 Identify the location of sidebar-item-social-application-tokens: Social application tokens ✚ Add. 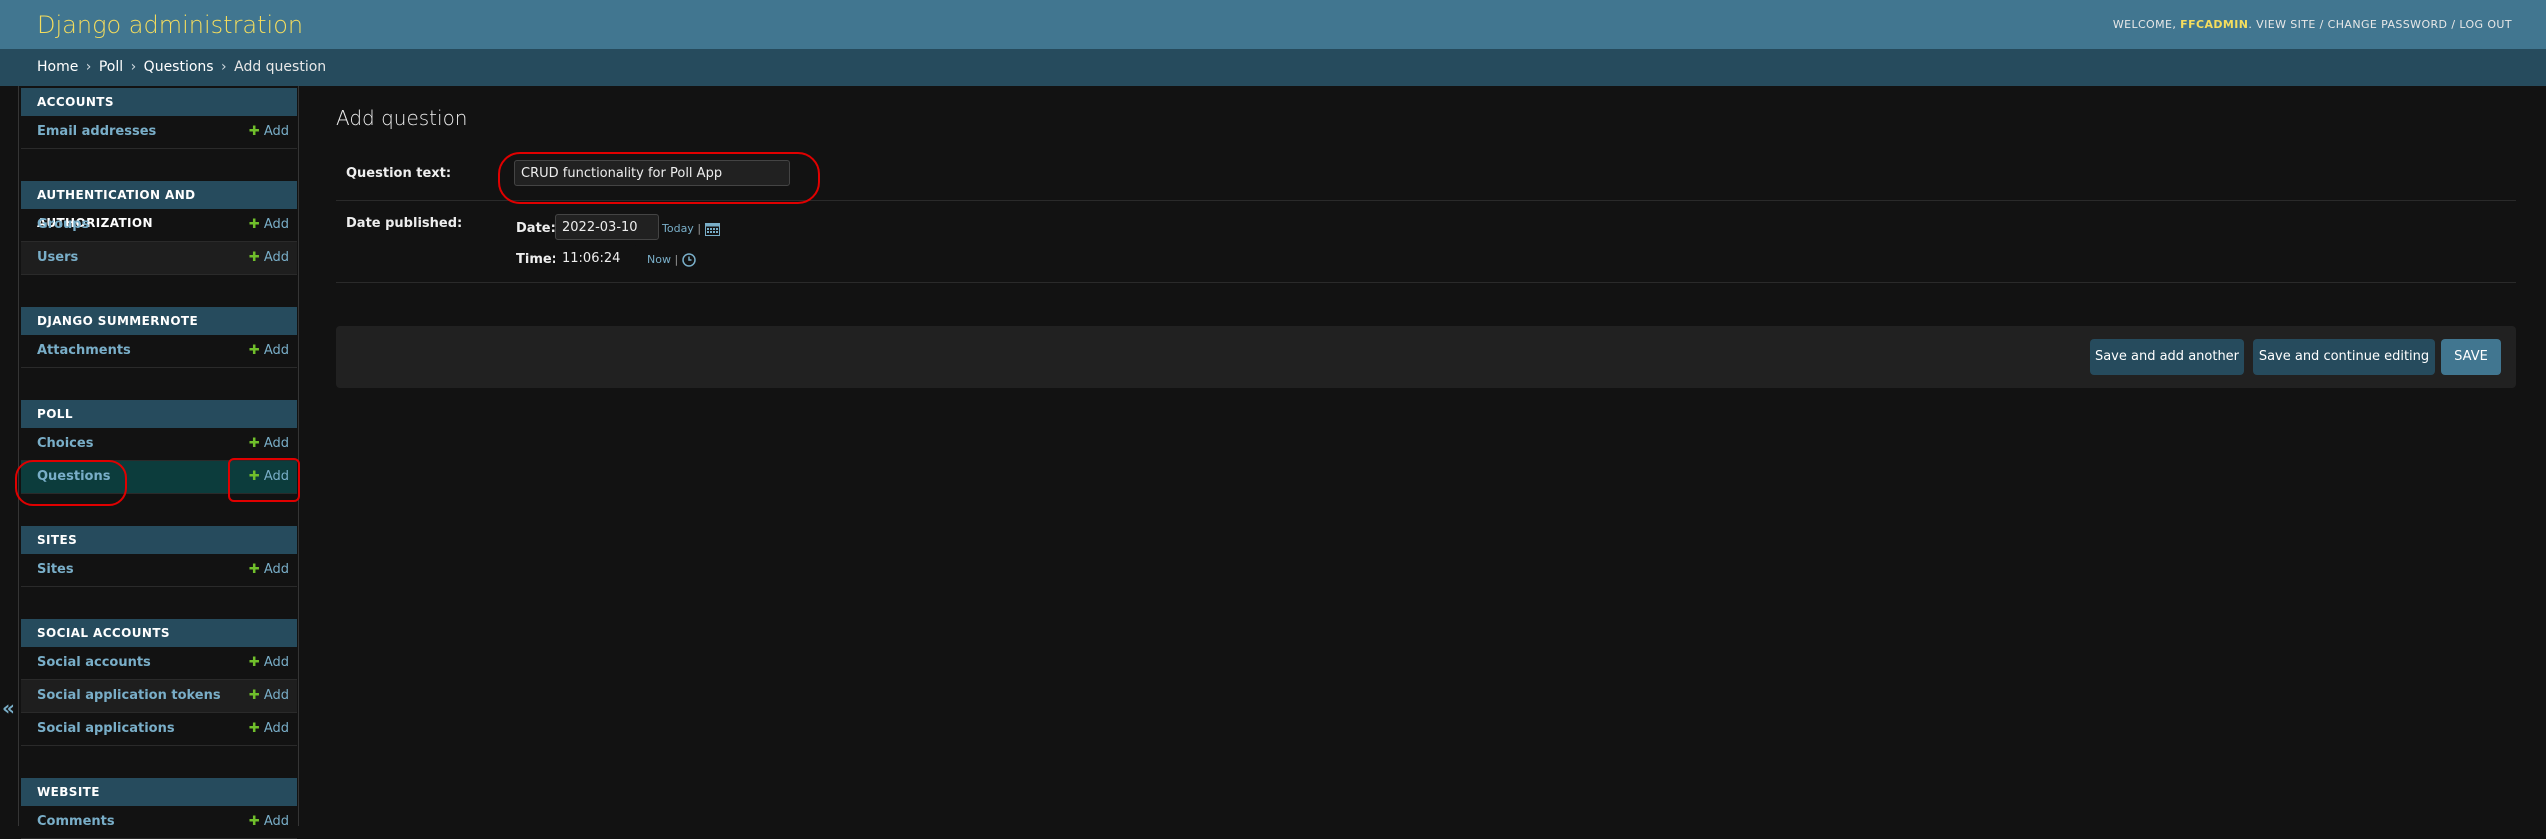
(159, 696).